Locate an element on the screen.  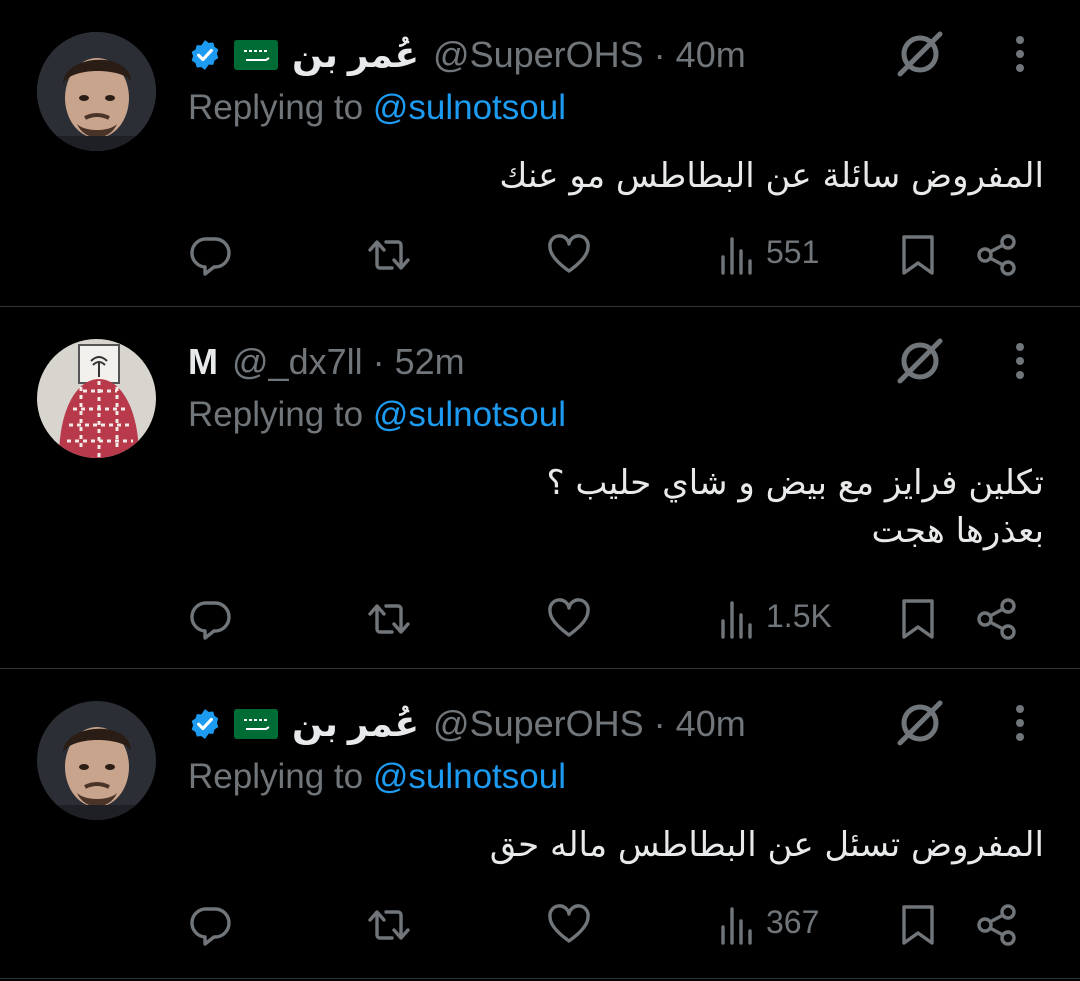
views-count: 367 is located at coordinates (793, 922).